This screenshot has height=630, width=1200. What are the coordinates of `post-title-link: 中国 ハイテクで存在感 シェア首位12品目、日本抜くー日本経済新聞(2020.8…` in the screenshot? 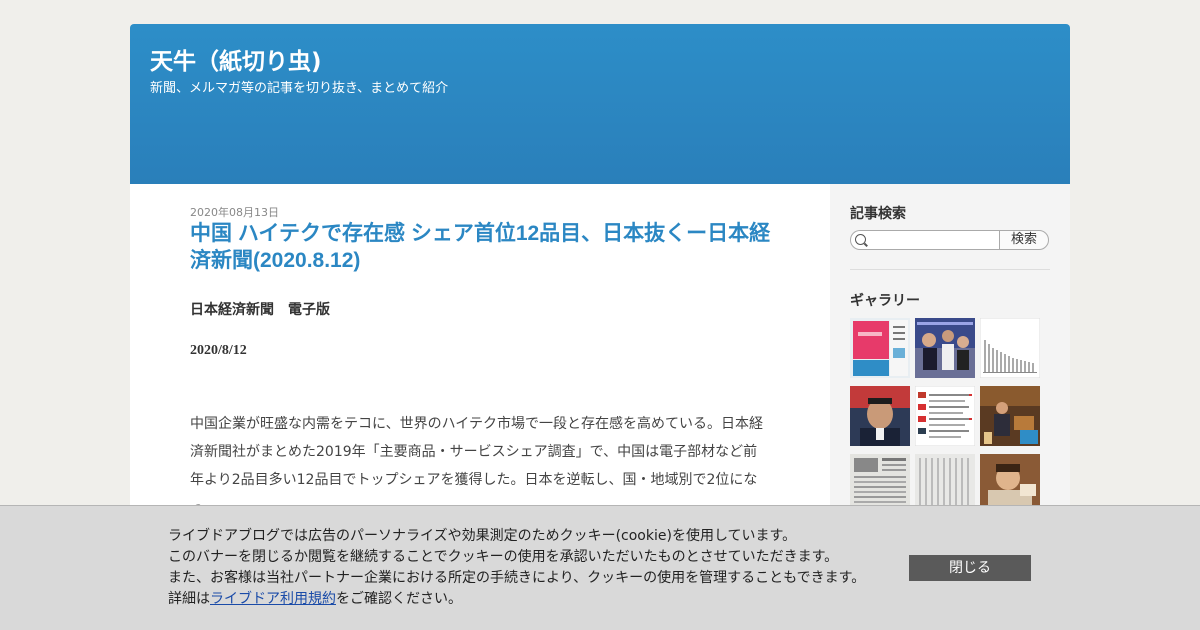 It's located at (485, 247).